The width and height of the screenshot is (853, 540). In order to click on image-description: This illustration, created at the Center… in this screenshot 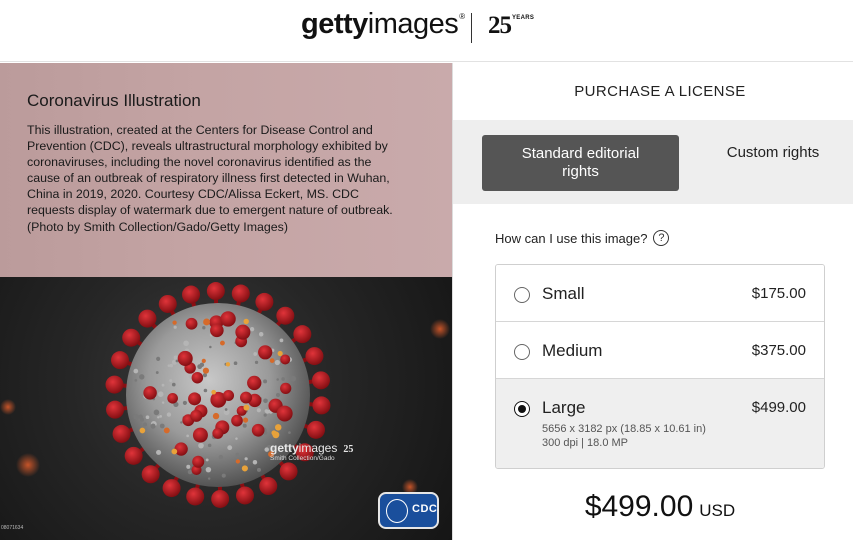, I will do `click(210, 178)`.